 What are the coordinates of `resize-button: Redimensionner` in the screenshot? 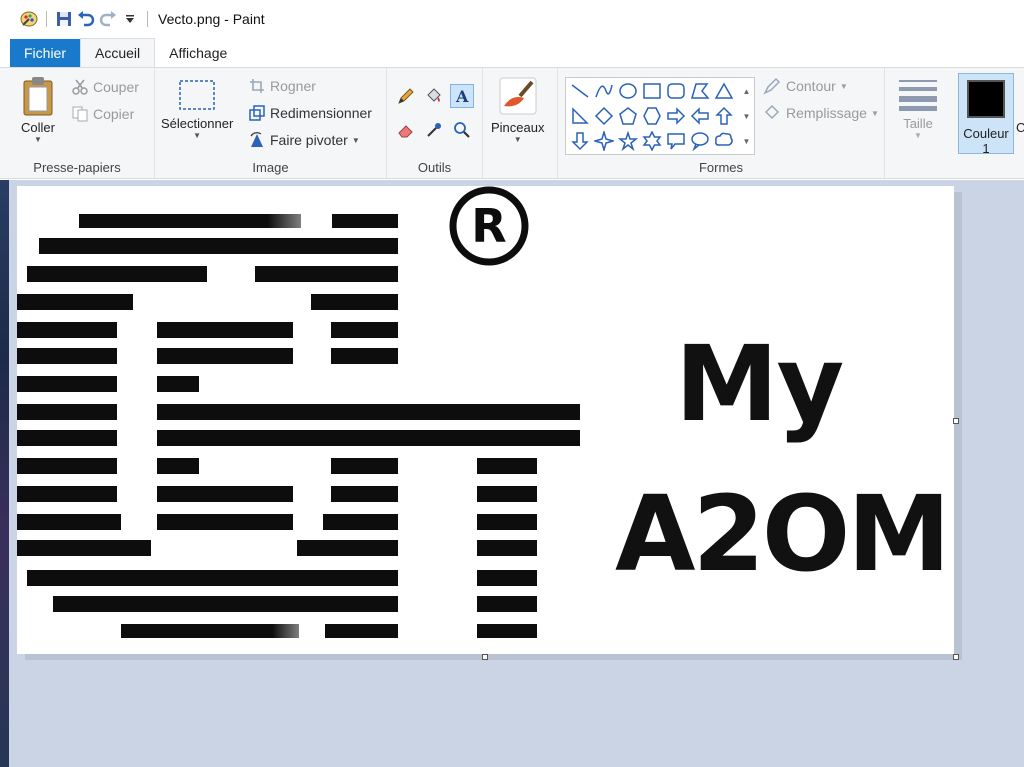 It's located at (310, 113).